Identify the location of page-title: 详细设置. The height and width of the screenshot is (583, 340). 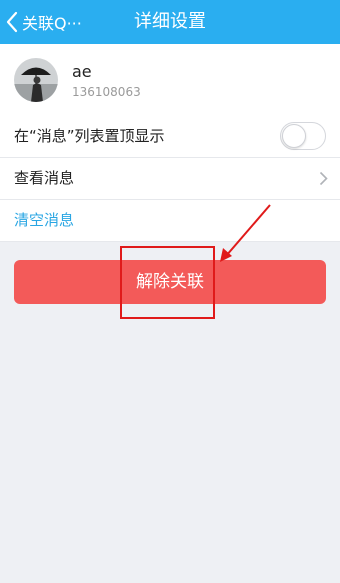
(170, 21).